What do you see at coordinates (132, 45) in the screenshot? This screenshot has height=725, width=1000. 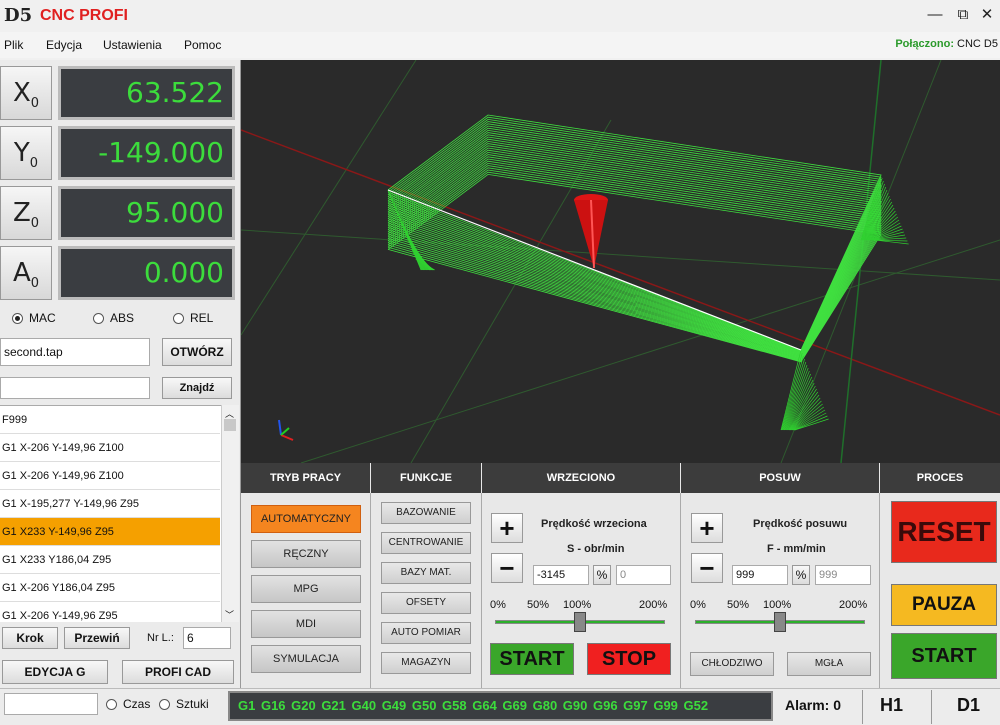 I see `menu-ustawienia: Ustawienia` at bounding box center [132, 45].